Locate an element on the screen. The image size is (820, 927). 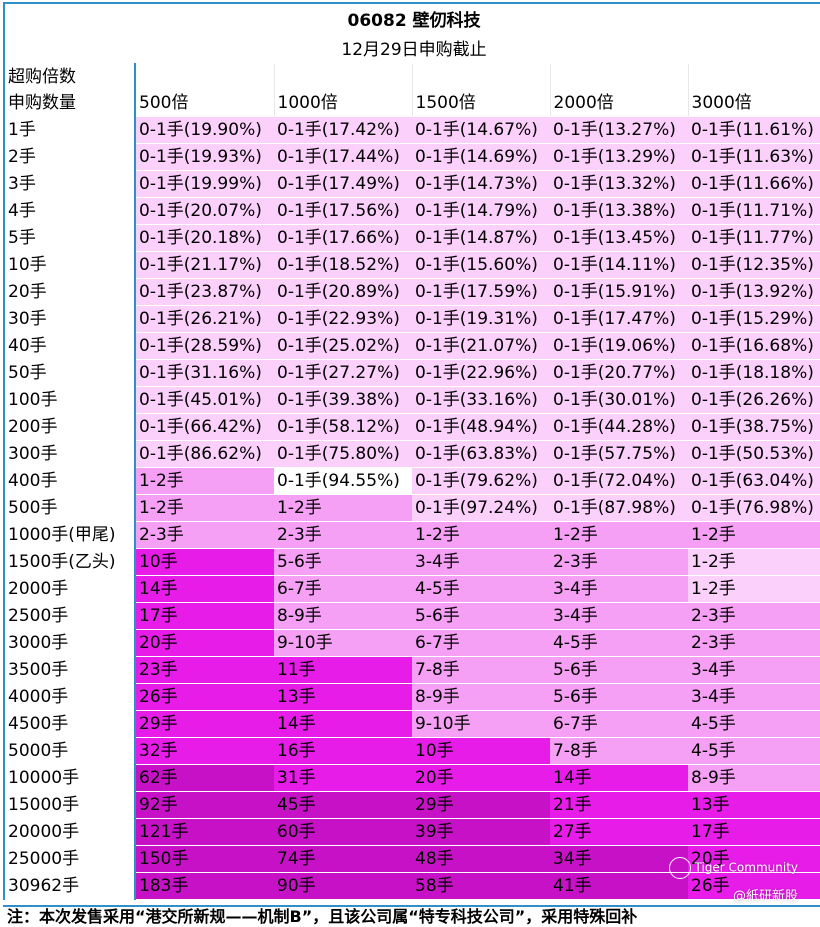
allotment-cell: 0-1手(39.38%) is located at coordinates (343, 400).